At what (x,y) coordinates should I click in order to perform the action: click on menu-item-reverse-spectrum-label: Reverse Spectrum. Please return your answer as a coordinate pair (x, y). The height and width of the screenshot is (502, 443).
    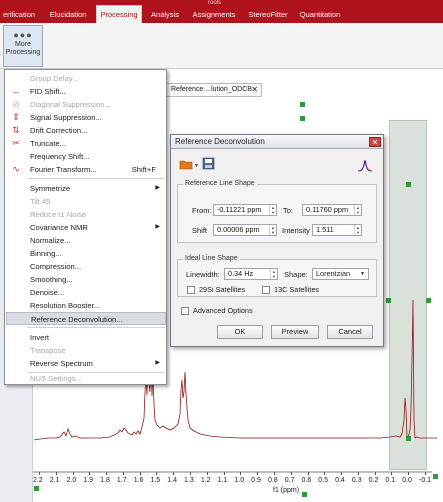
    Looking at the image, I should click on (61, 363).